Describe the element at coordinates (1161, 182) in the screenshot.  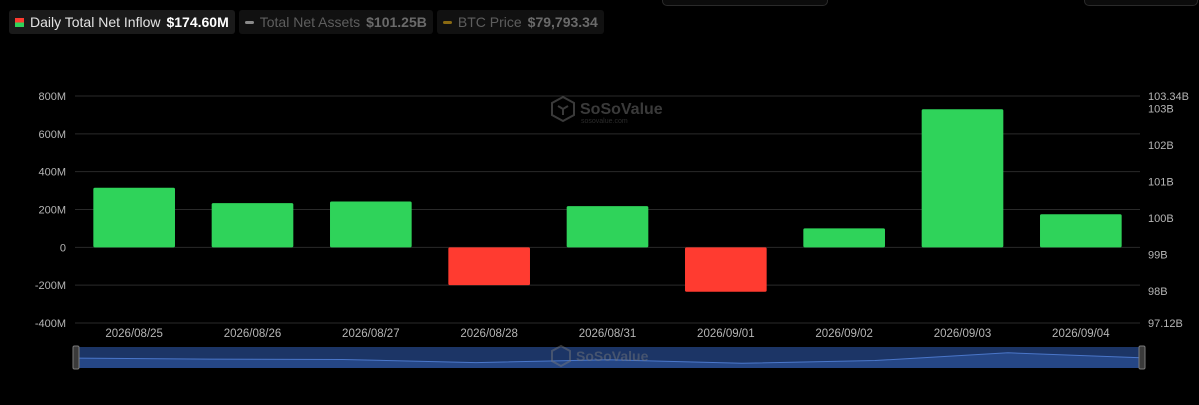
I see `right-tick-label: 101B` at that location.